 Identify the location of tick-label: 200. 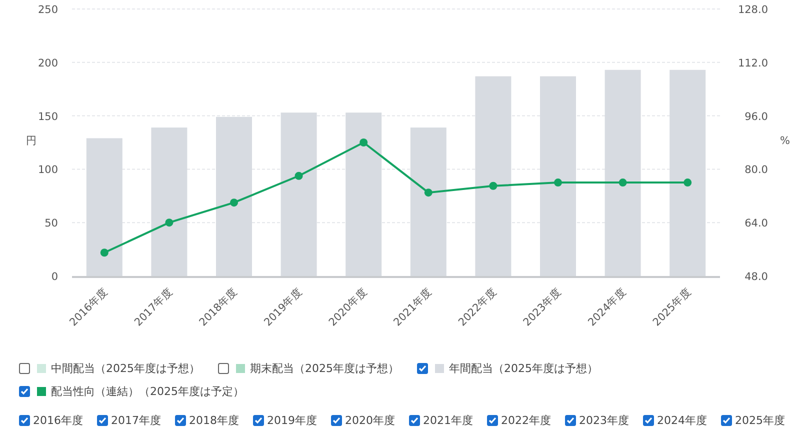
(48, 63).